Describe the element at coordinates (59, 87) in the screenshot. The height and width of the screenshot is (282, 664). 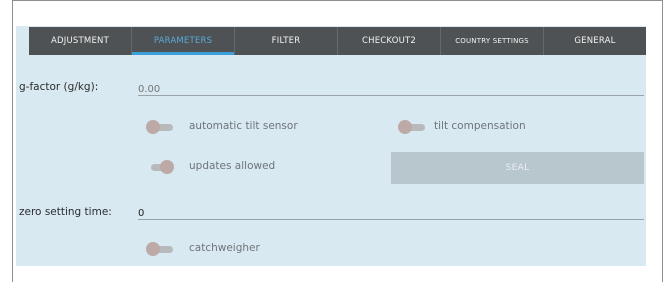
I see `gfactor-label: g-factor (g/kg):` at that location.